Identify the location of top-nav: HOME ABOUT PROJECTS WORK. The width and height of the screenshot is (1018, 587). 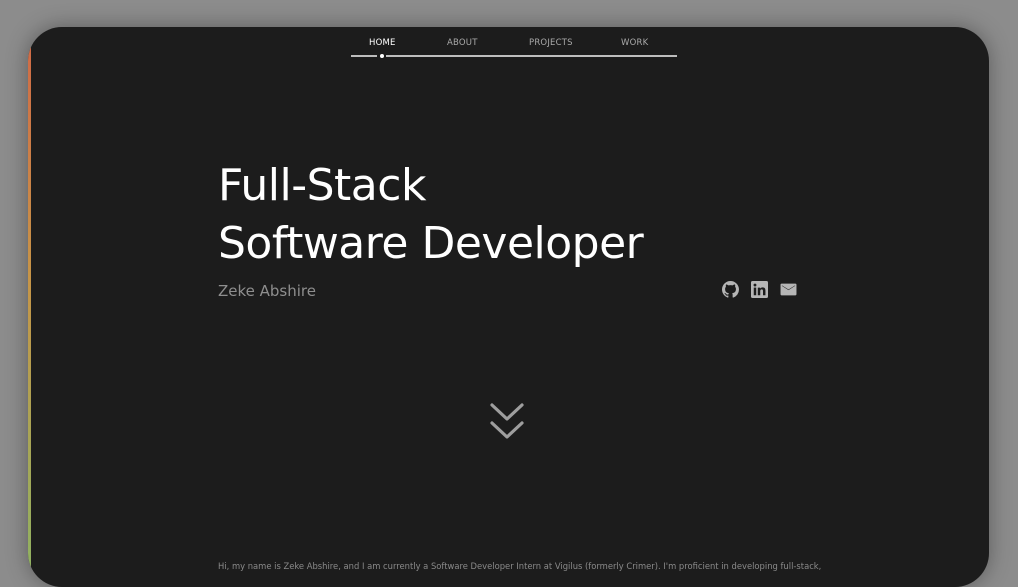
(514, 51).